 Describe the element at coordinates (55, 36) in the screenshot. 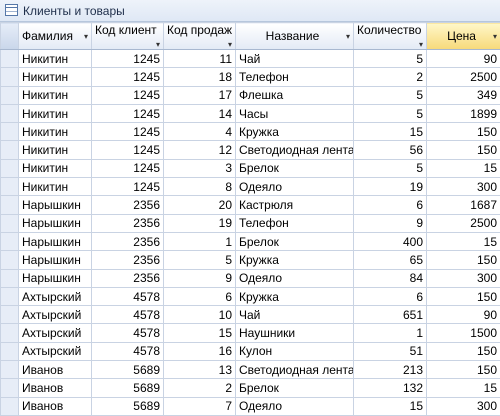

I see `column-header-surname: Фамилия▾` at that location.